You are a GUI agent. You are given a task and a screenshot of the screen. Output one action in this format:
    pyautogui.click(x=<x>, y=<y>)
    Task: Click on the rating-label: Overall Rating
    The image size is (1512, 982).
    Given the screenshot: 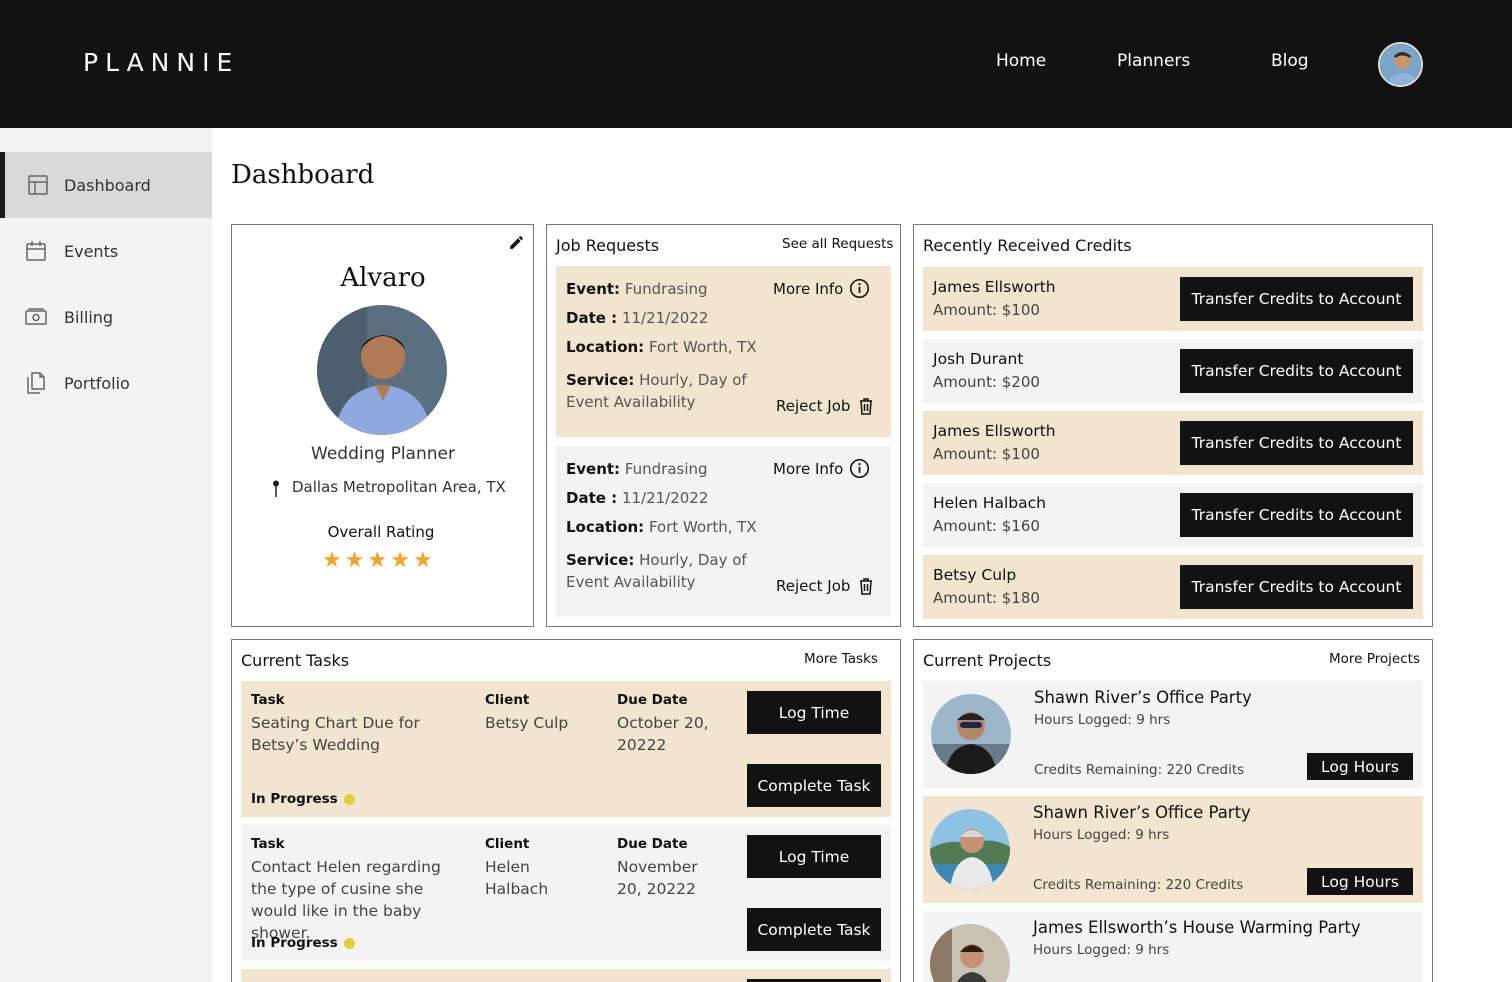 What is the action you would take?
    pyautogui.click(x=381, y=532)
    